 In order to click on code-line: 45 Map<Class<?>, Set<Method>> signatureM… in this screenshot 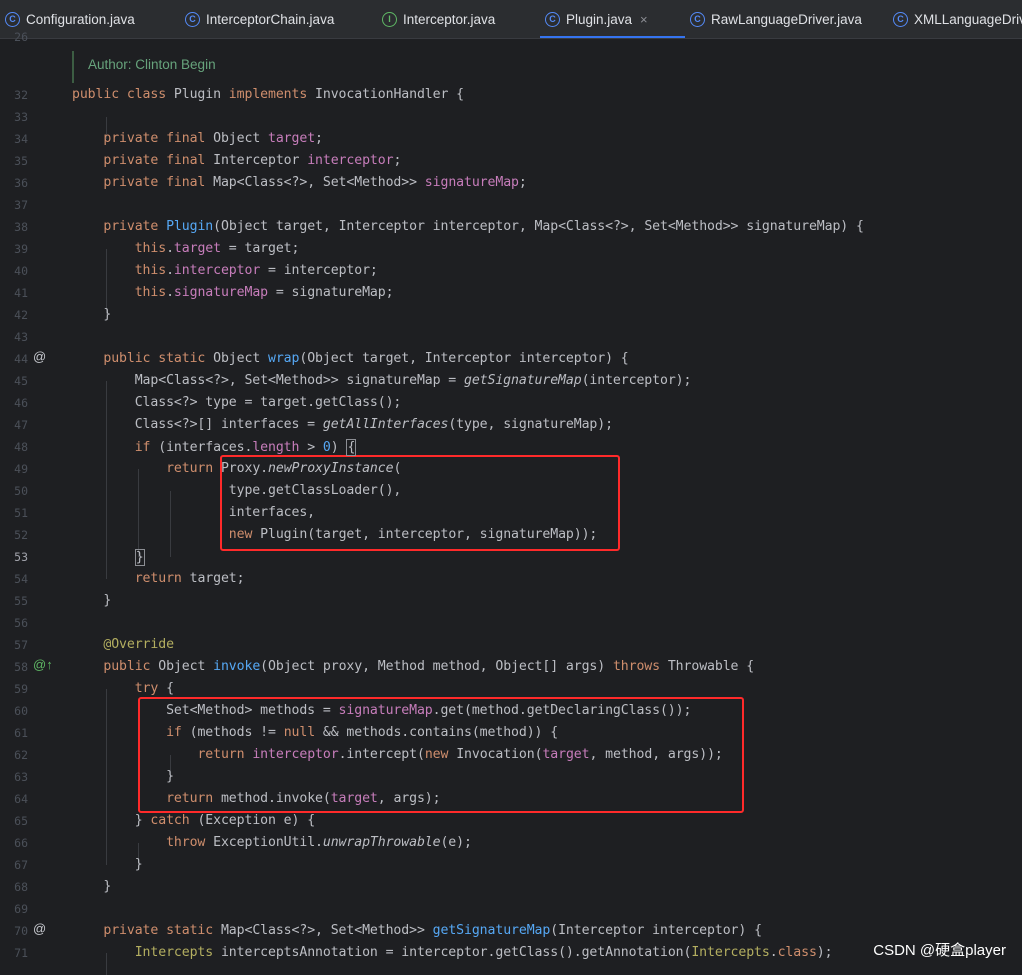, I will do `click(511, 381)`.